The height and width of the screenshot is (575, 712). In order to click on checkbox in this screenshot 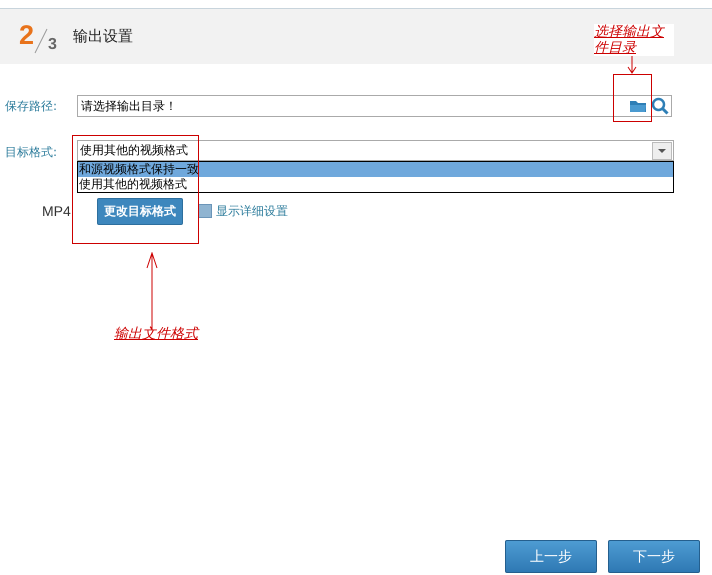, I will do `click(205, 211)`.